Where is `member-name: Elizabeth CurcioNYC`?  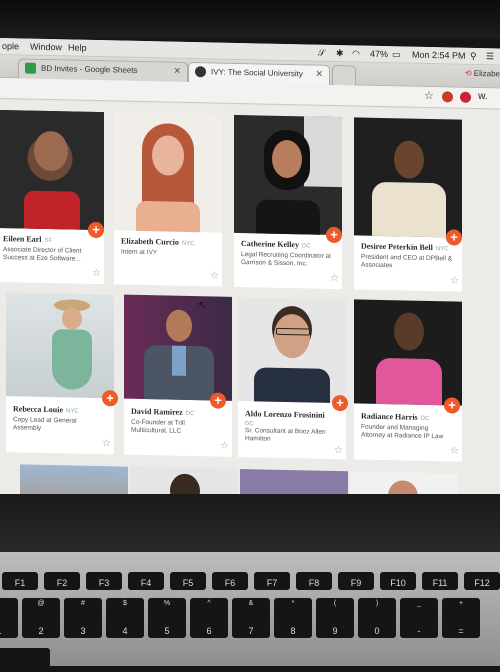
member-name: Elizabeth CurcioNYC is located at coordinates (158, 242).